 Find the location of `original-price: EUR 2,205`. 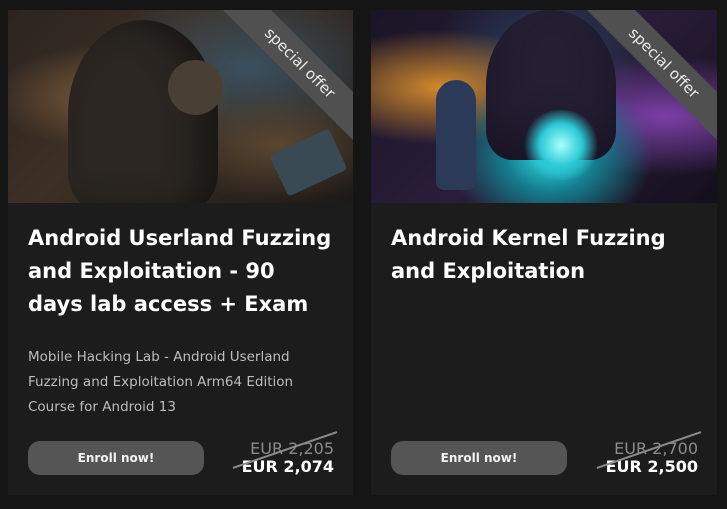

original-price: EUR 2,205 is located at coordinates (279, 449).